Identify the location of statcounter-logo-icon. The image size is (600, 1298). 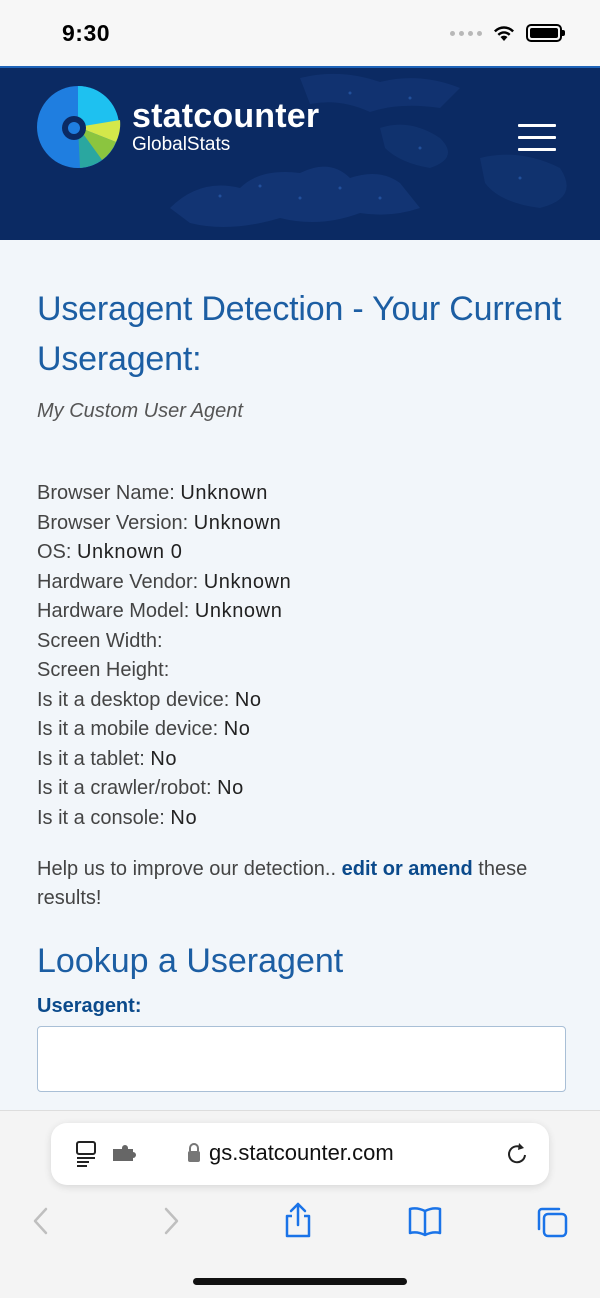
(79, 126).